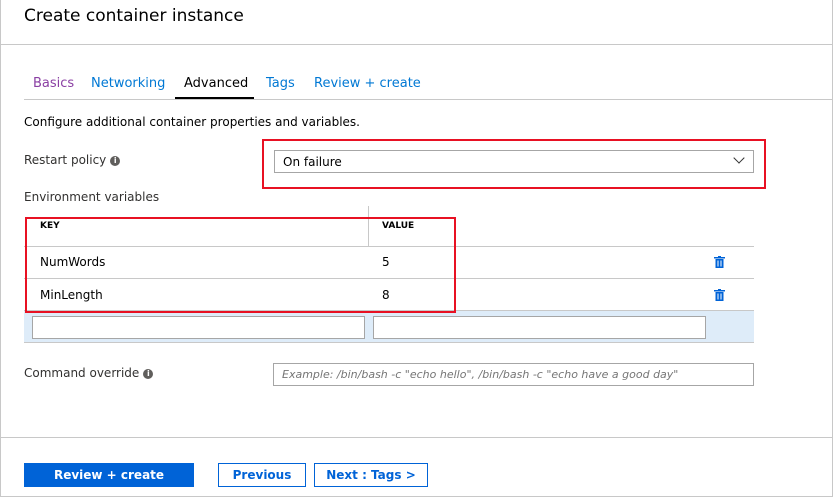  I want to click on tab-tags: Tags, so click(280, 83).